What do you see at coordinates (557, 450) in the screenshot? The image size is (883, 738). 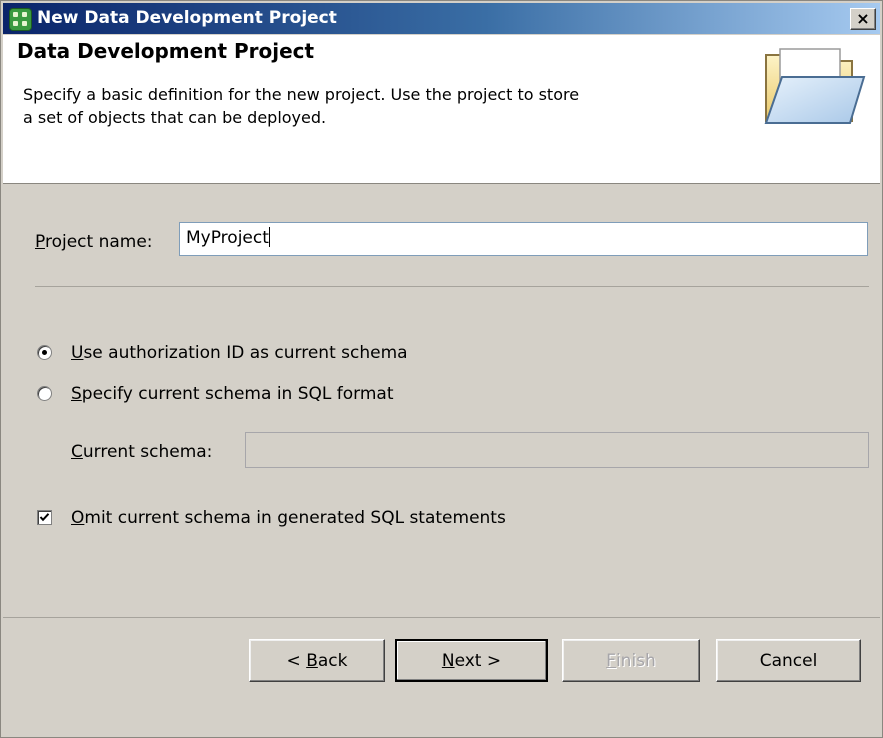 I see `current-schema-input` at bounding box center [557, 450].